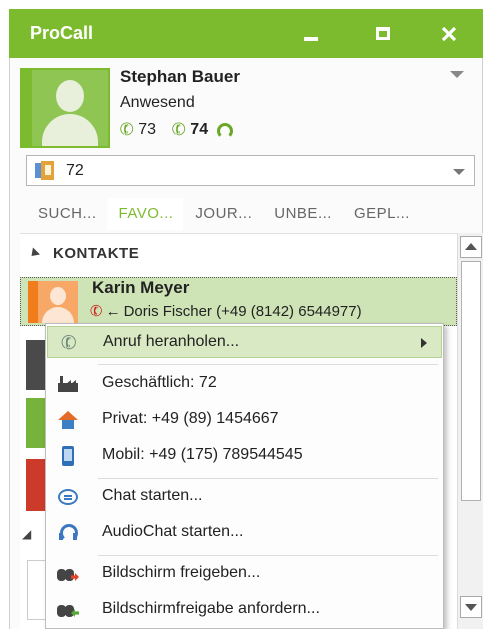  Describe the element at coordinates (180, 76) in the screenshot. I see `profile-name: Stephan Bauer` at that location.